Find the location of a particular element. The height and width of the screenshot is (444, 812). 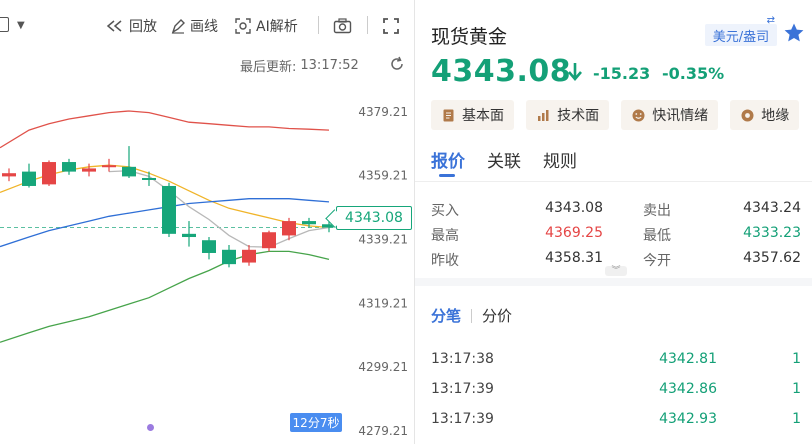

currency-unit-button: 美元/盎司 ⇄ is located at coordinates (741, 30).